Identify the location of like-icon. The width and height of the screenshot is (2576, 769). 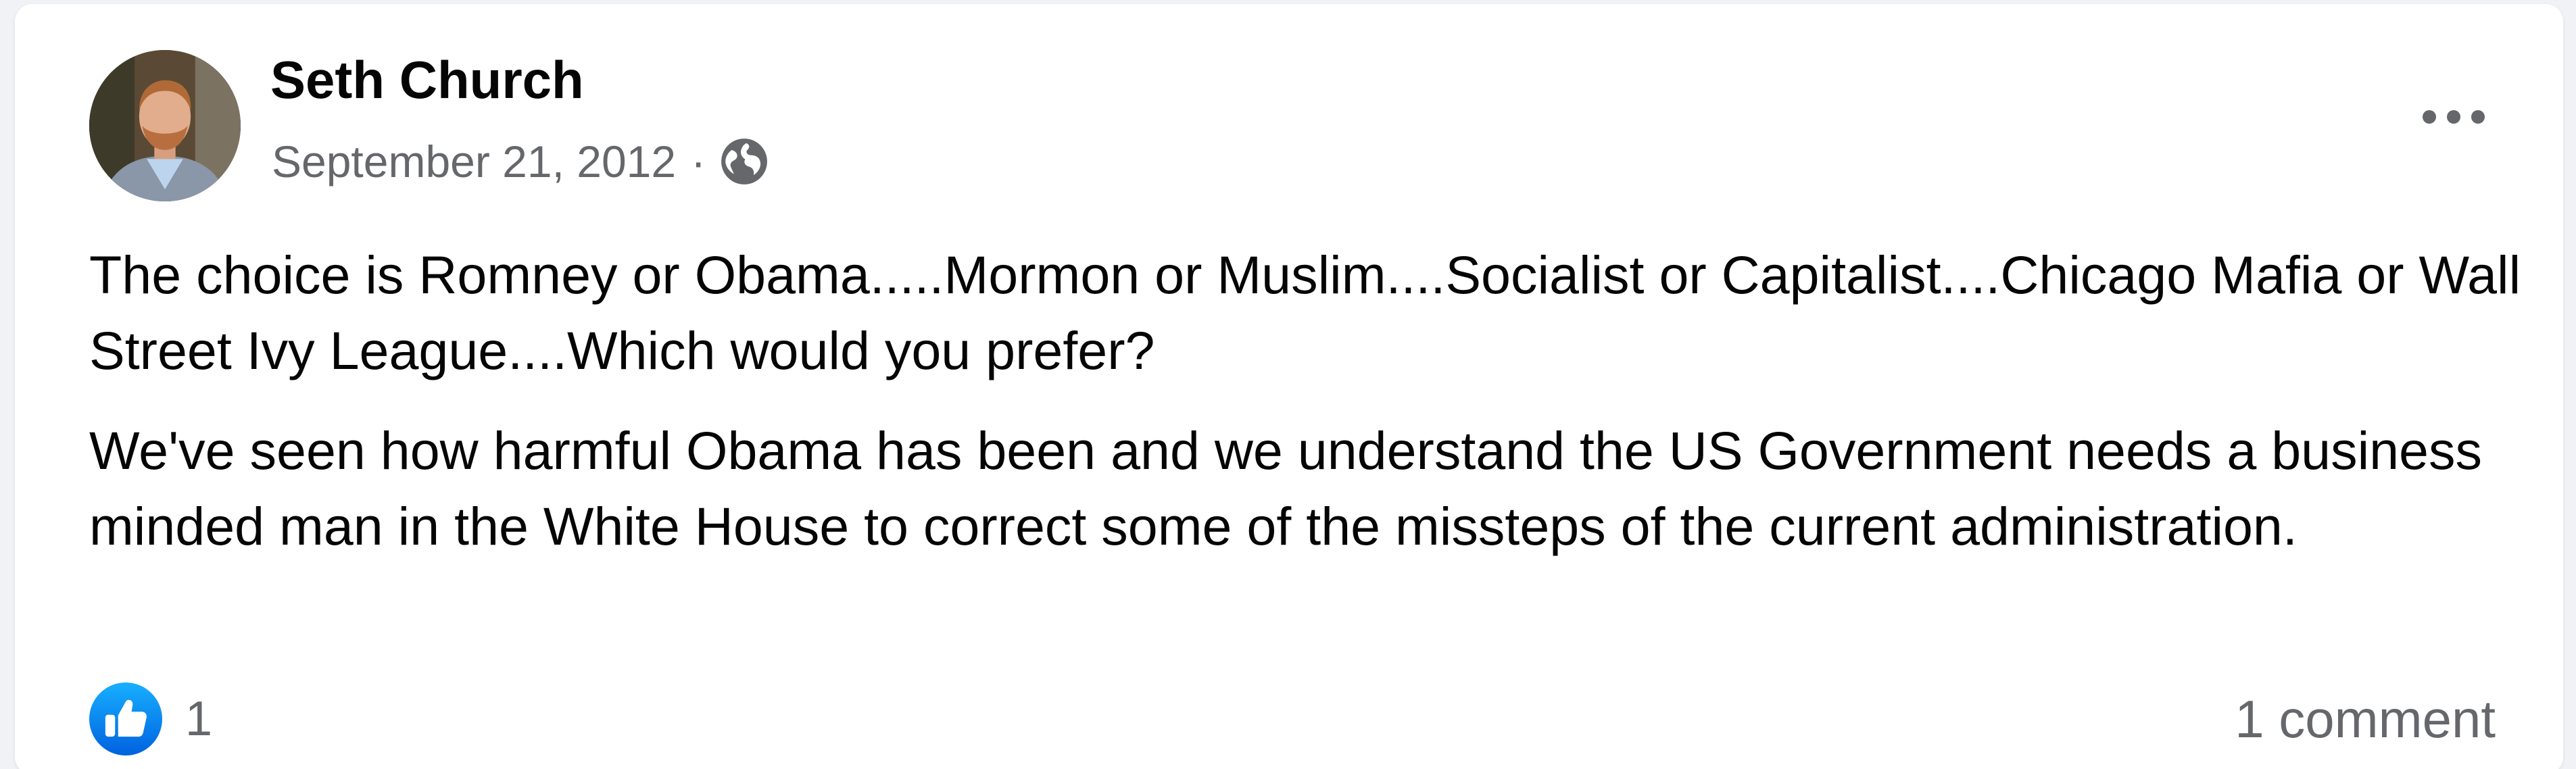
(126, 719).